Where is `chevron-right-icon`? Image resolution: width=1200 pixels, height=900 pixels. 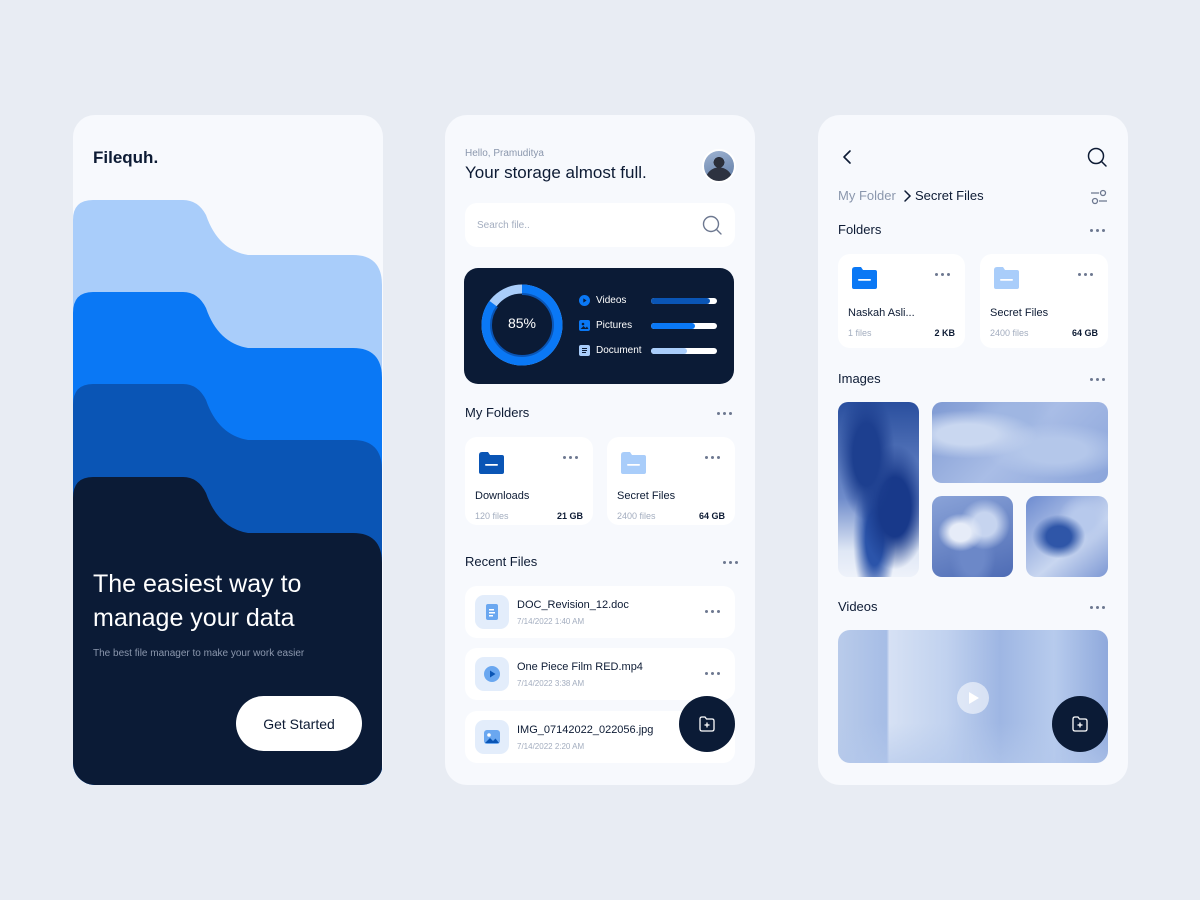 chevron-right-icon is located at coordinates (908, 196).